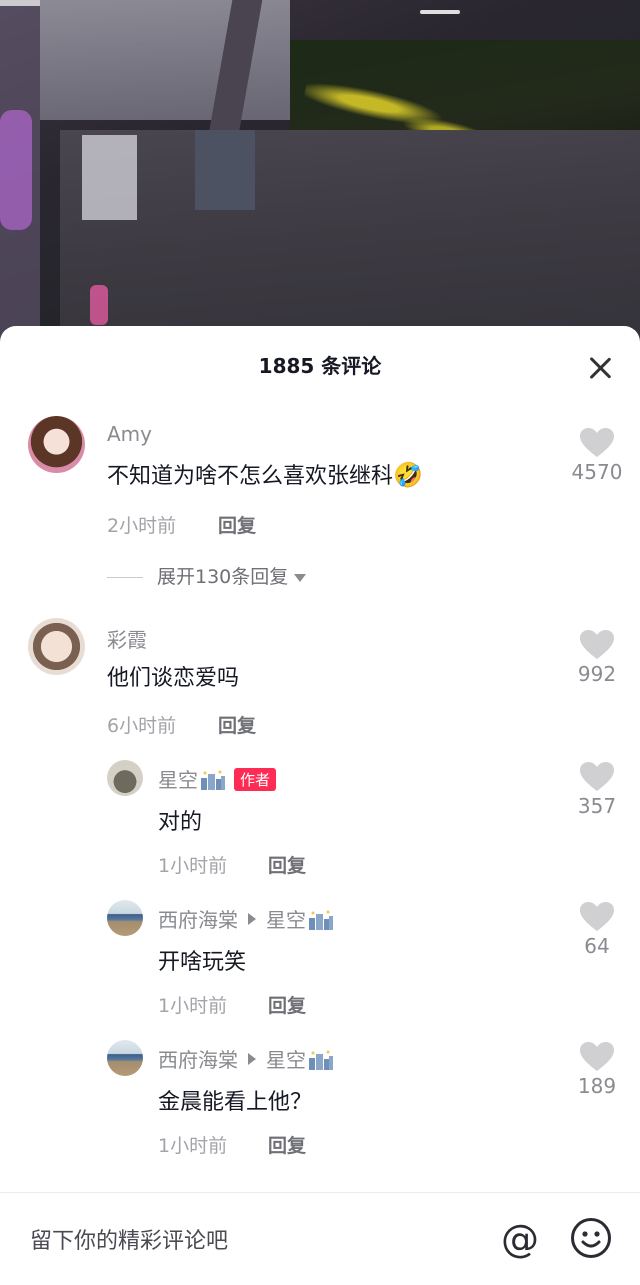 This screenshot has height=1285, width=640. Describe the element at coordinates (597, 472) in the screenshot. I see `like-count: 4570` at that location.